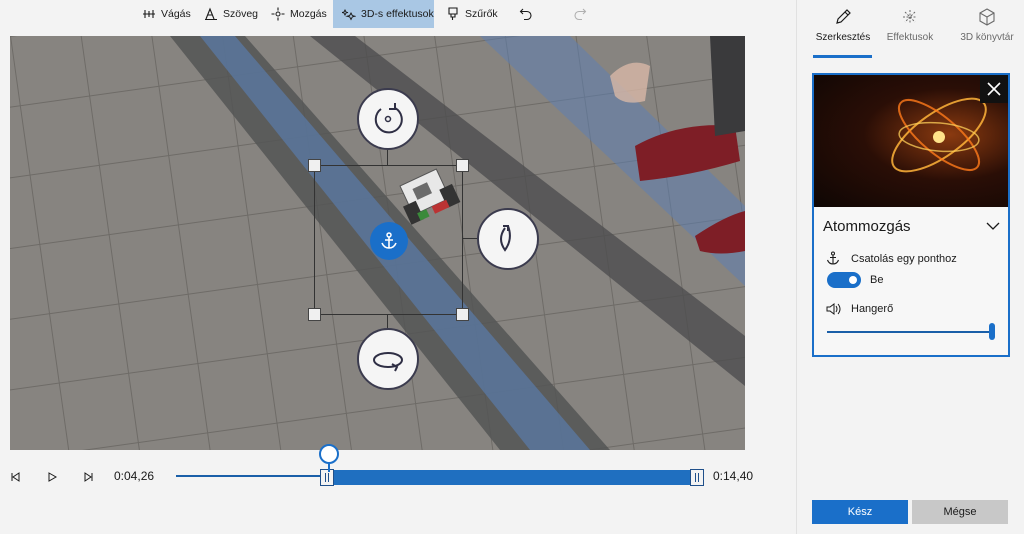 The image size is (1024, 534). Describe the element at coordinates (842, 56) in the screenshot. I see `active-tab-indicator` at that location.